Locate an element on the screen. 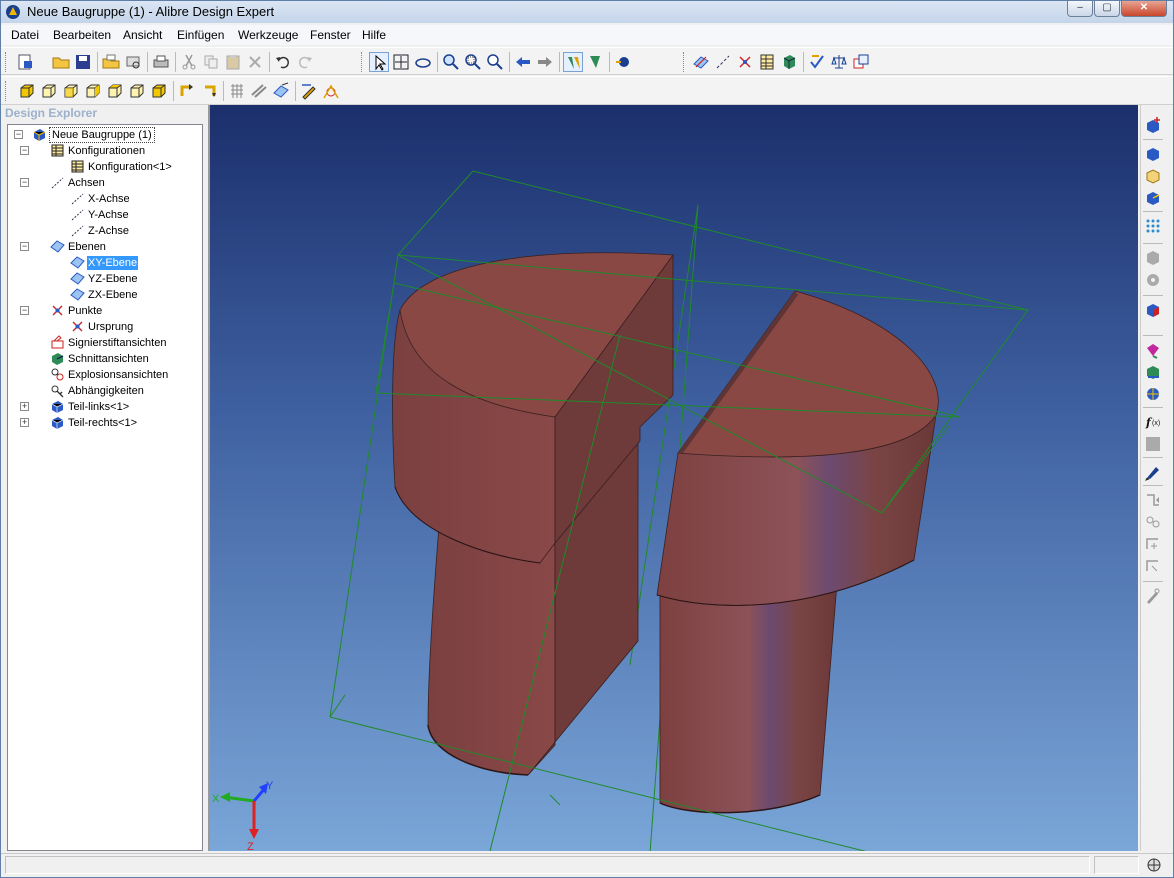  constraint-3-icon is located at coordinates (1153, 544).